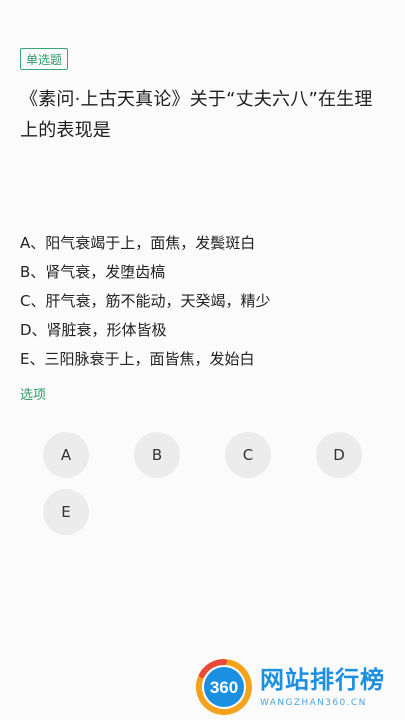  What do you see at coordinates (339, 455) in the screenshot?
I see `choice-button-d: D` at bounding box center [339, 455].